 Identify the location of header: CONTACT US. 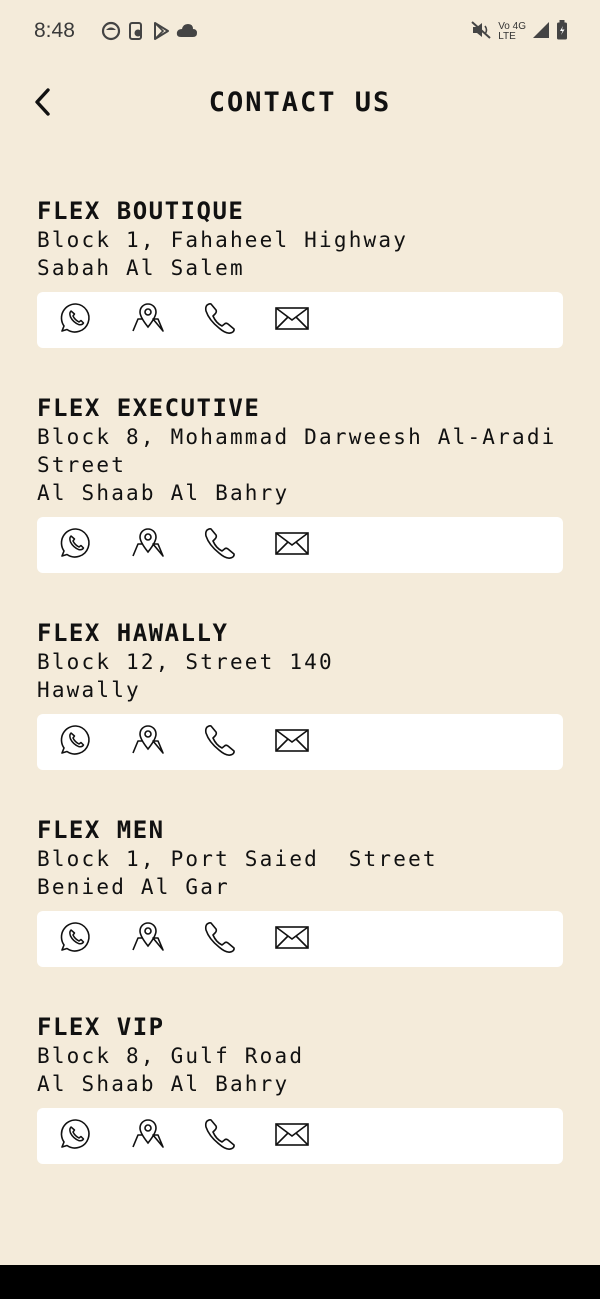
(300, 105).